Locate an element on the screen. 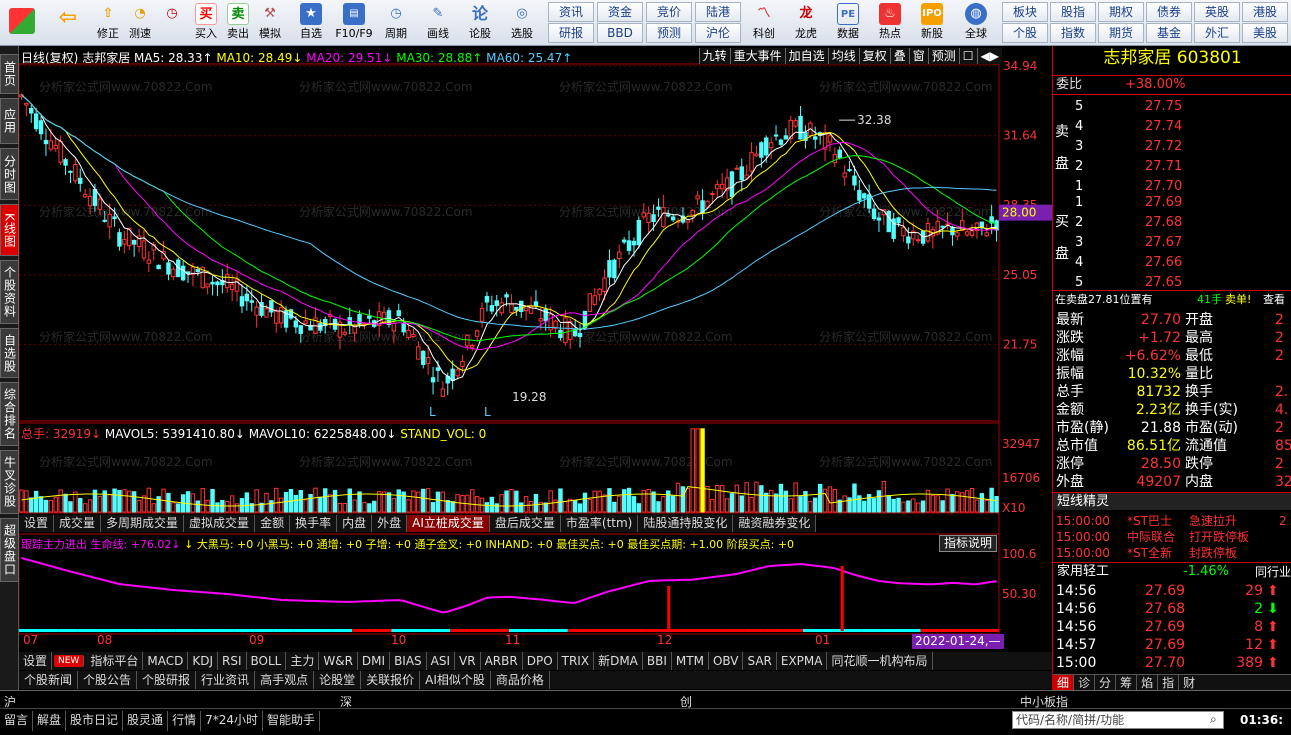  tab-diagnosis: 牛叉诊股 is located at coordinates (9, 482).